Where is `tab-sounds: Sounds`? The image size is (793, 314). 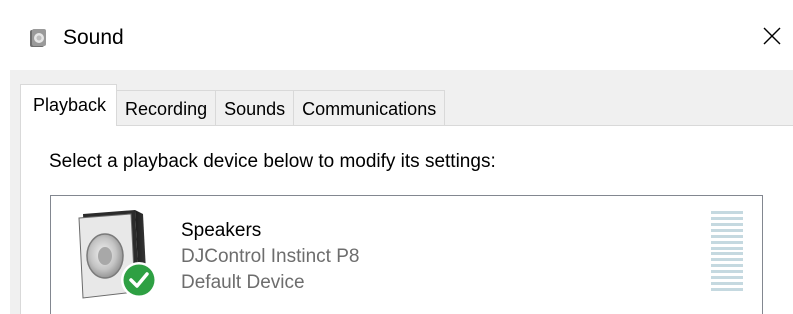 tab-sounds: Sounds is located at coordinates (255, 108).